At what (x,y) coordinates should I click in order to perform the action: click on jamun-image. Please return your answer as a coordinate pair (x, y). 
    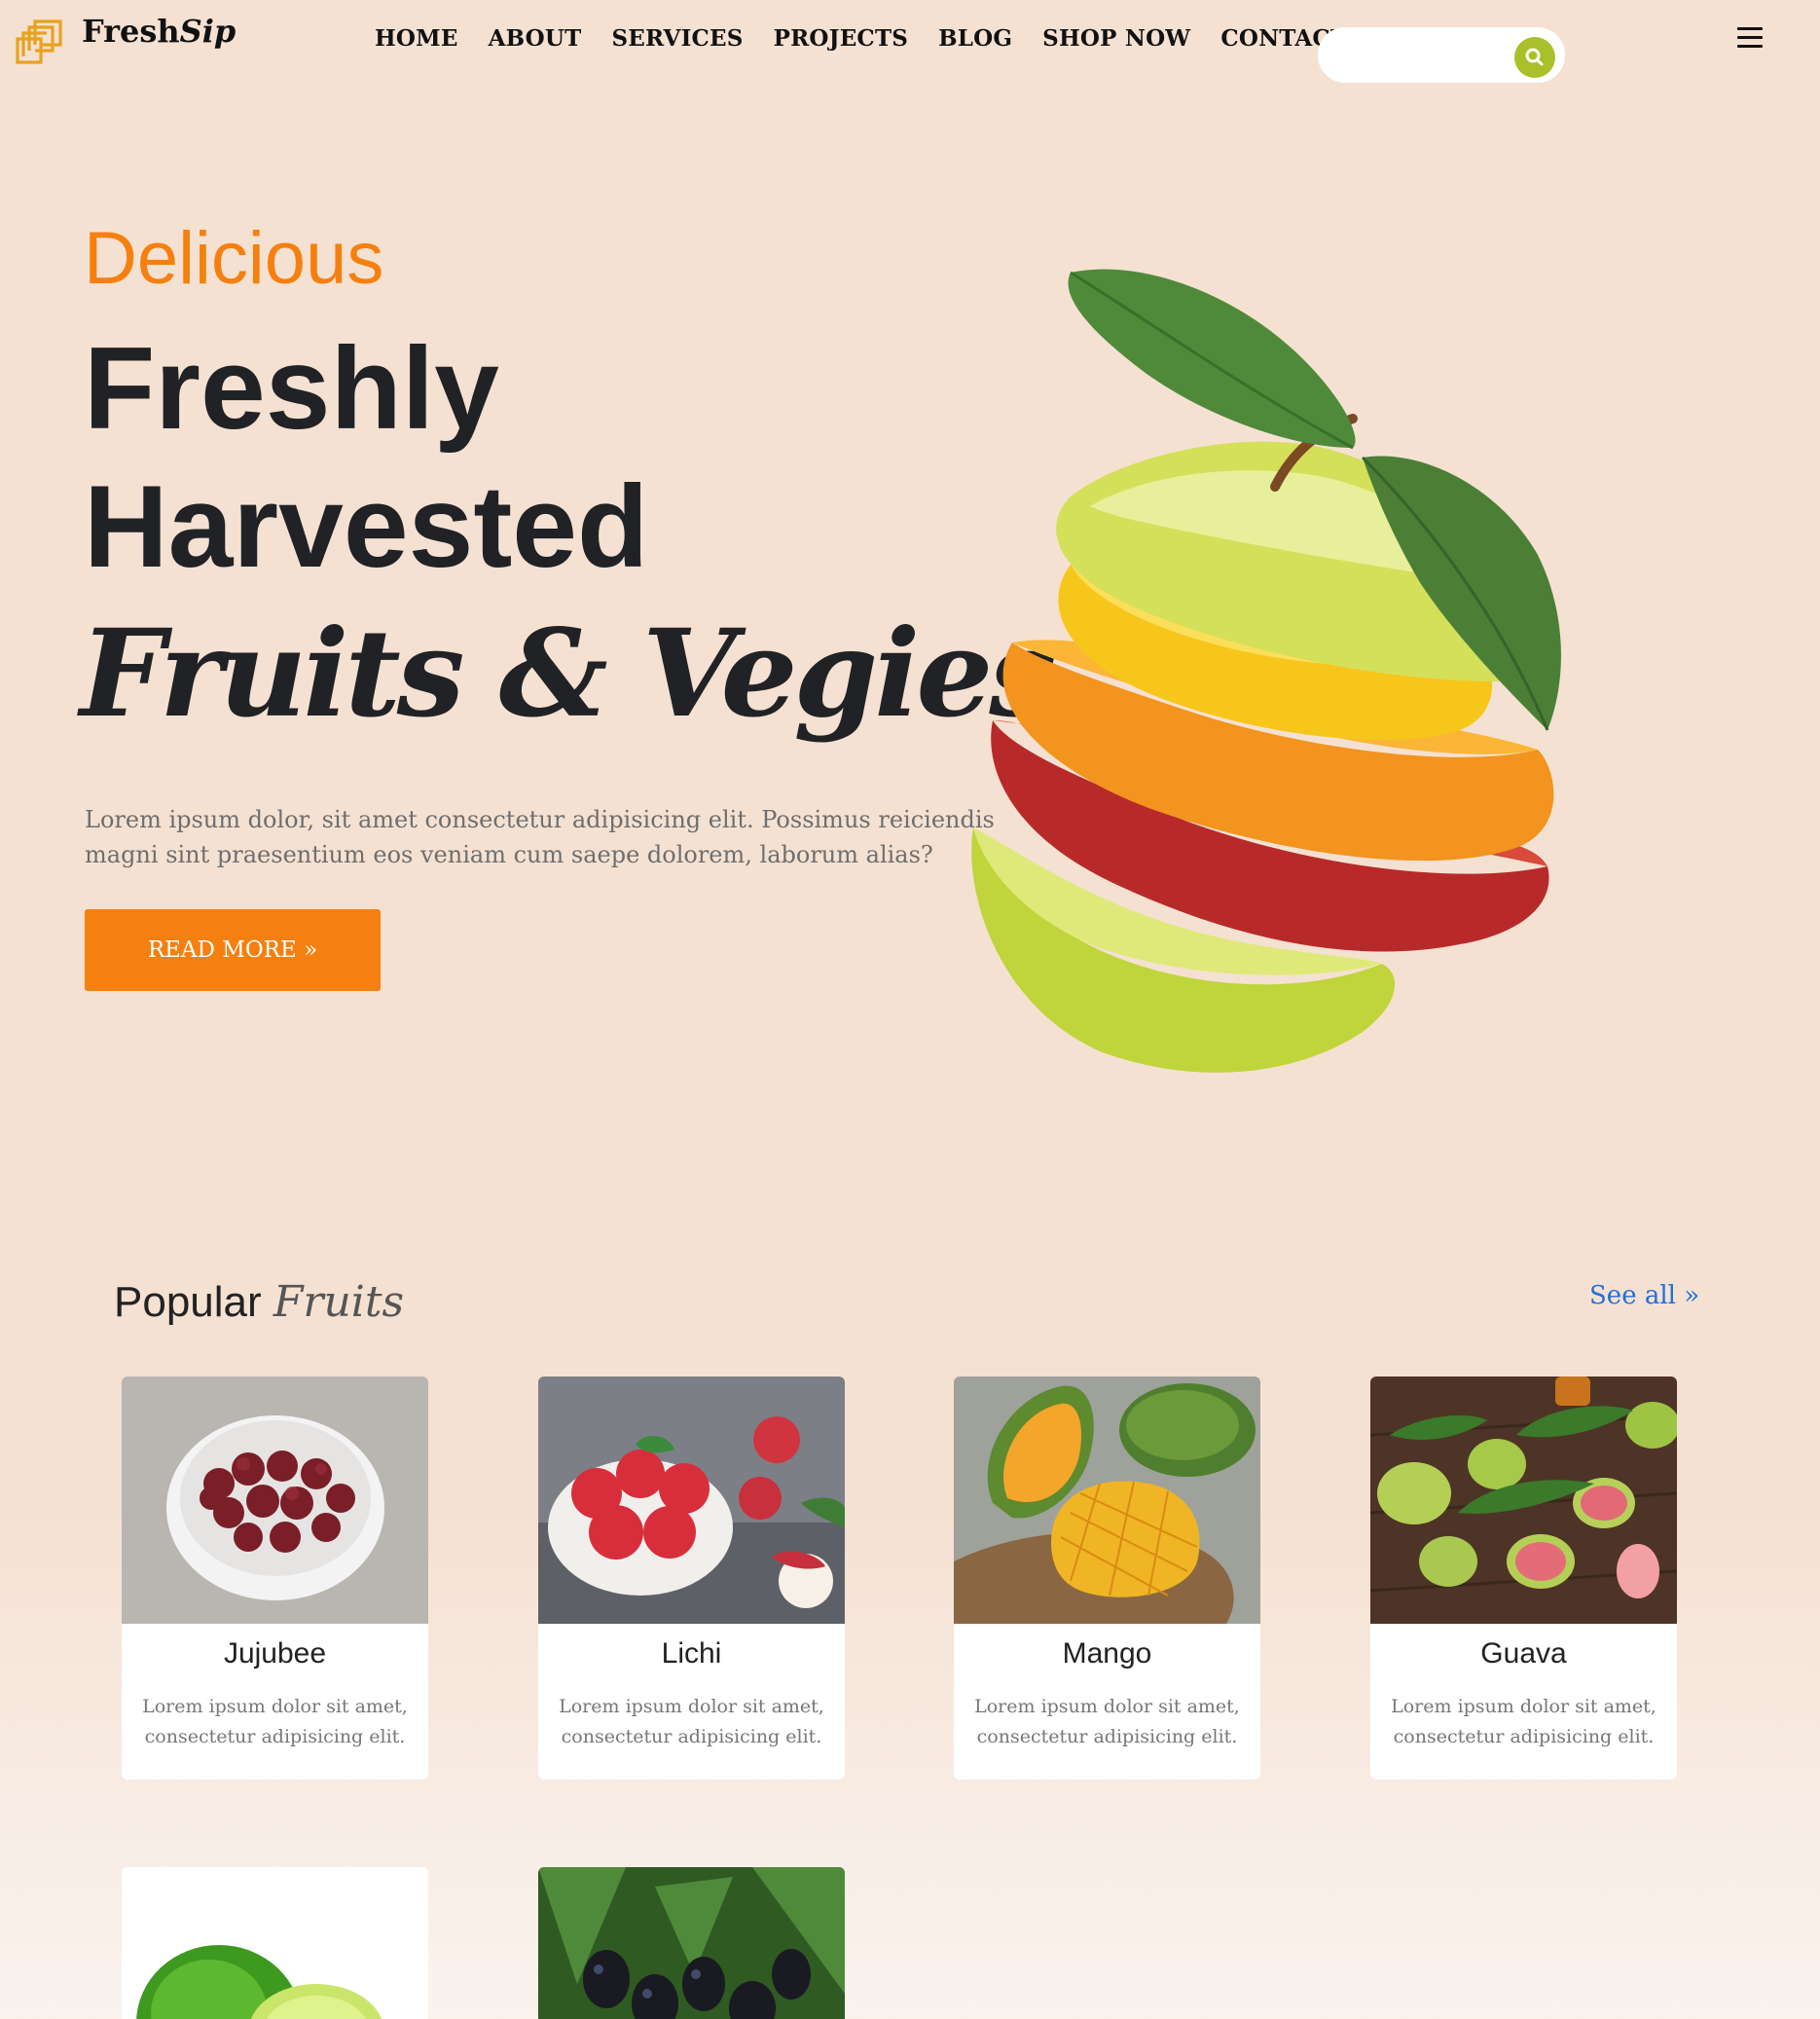
    Looking at the image, I should click on (691, 1943).